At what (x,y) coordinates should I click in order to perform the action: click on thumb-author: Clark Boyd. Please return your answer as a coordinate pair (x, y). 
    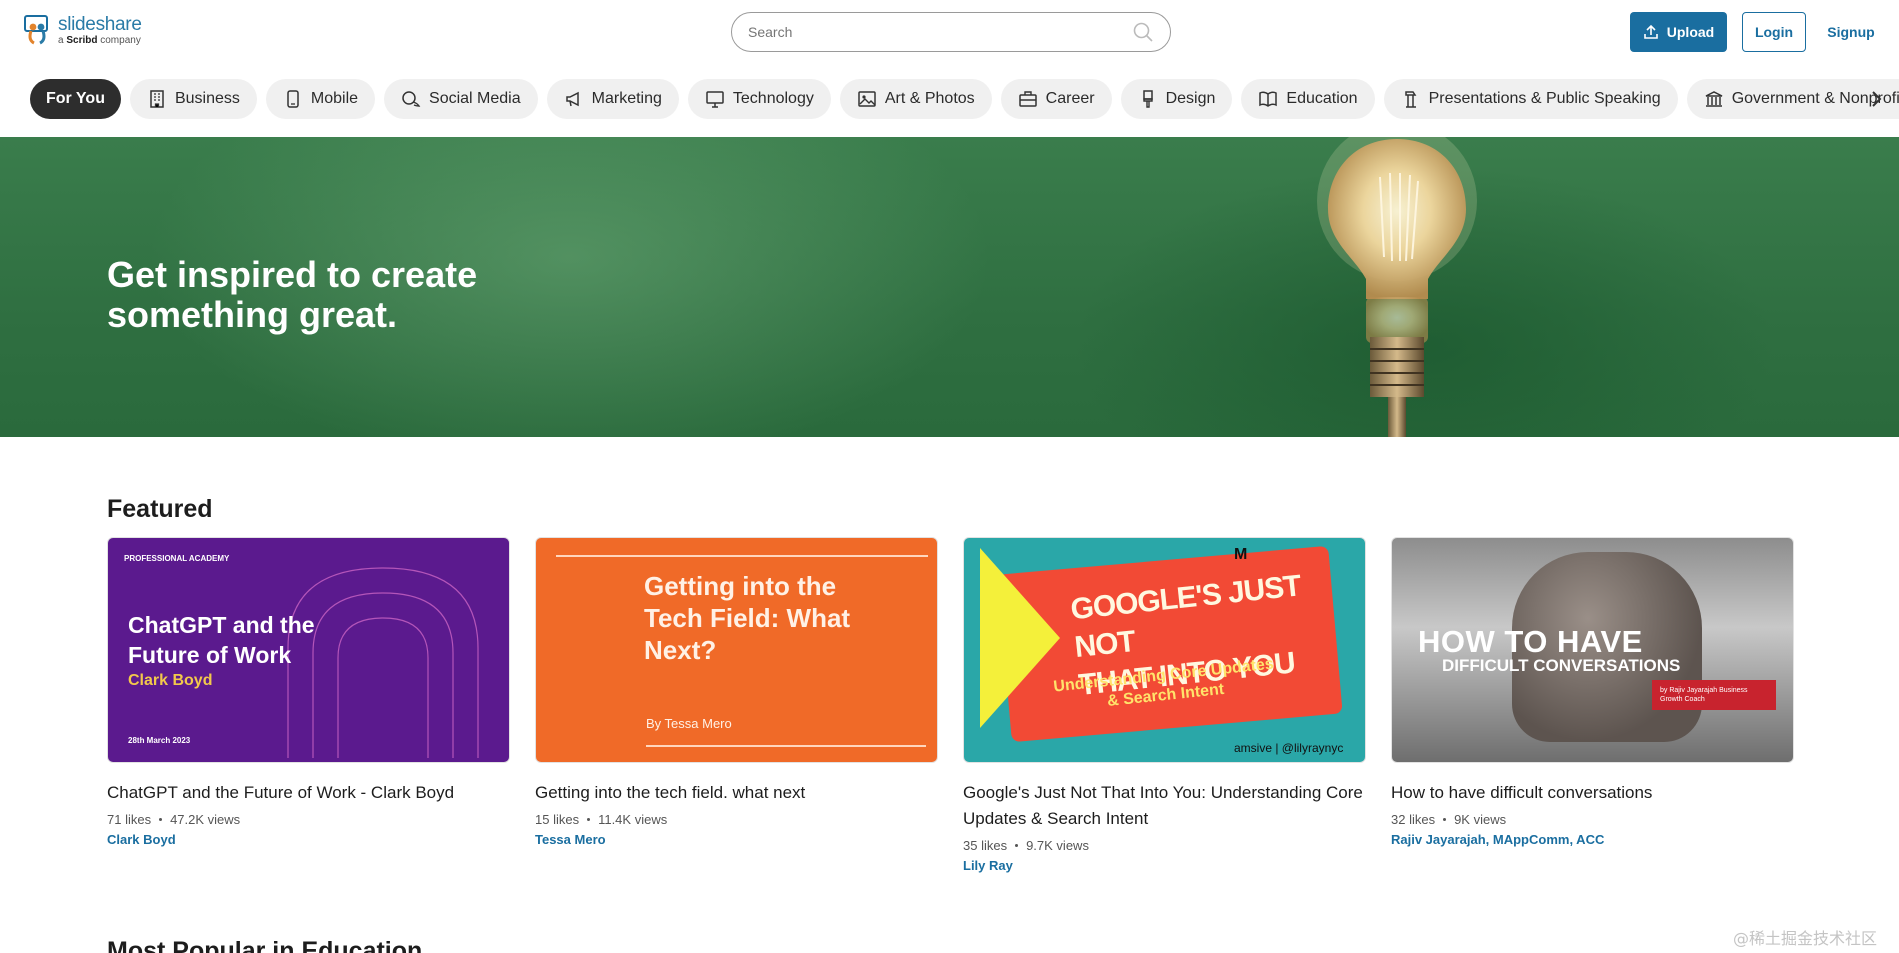
    Looking at the image, I should click on (170, 680).